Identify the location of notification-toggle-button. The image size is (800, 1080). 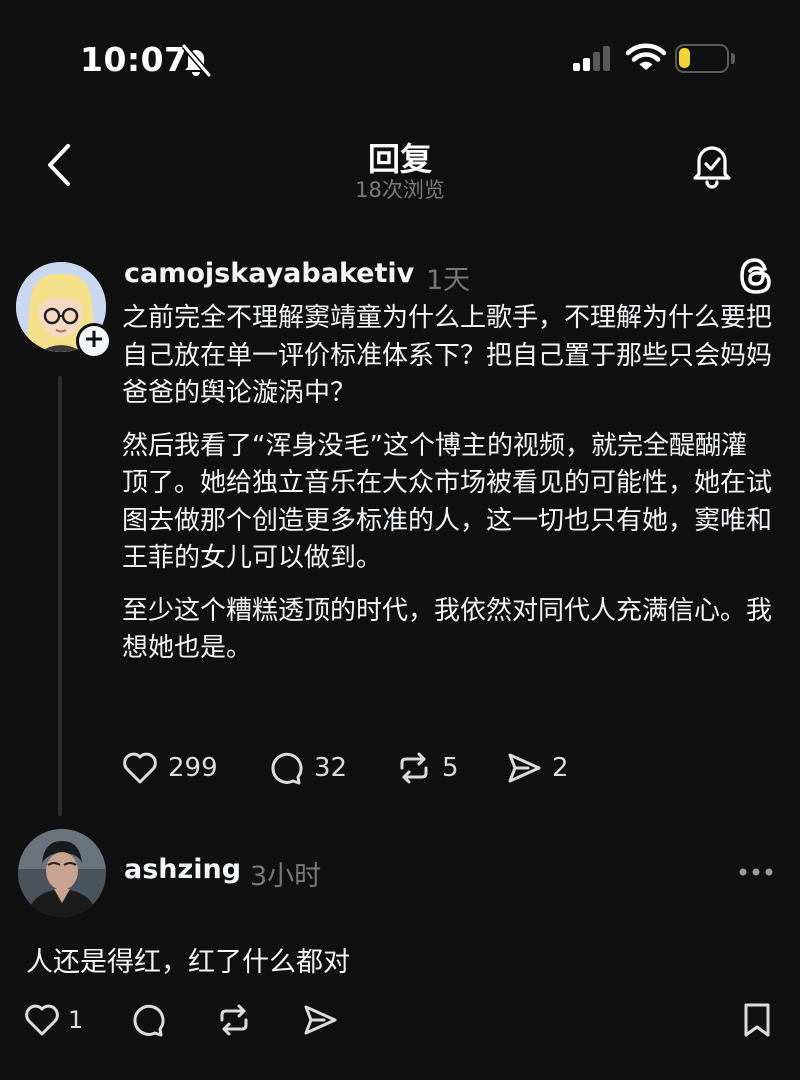
(712, 165).